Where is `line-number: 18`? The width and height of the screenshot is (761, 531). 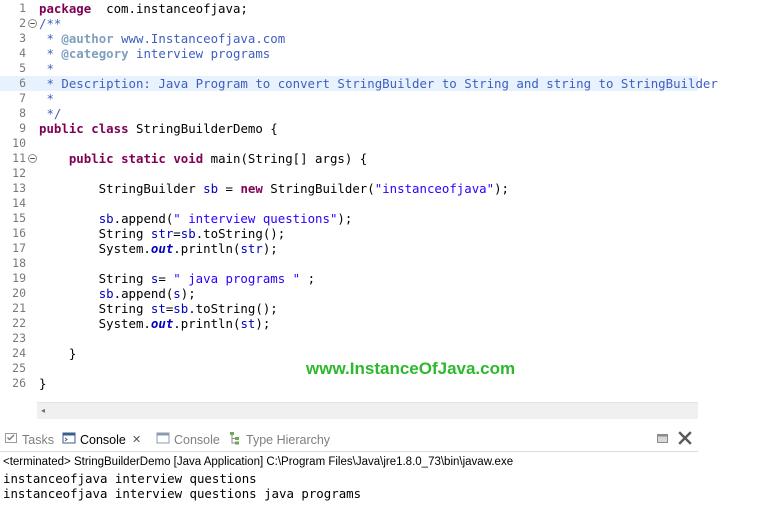 line-number: 18 is located at coordinates (19, 263).